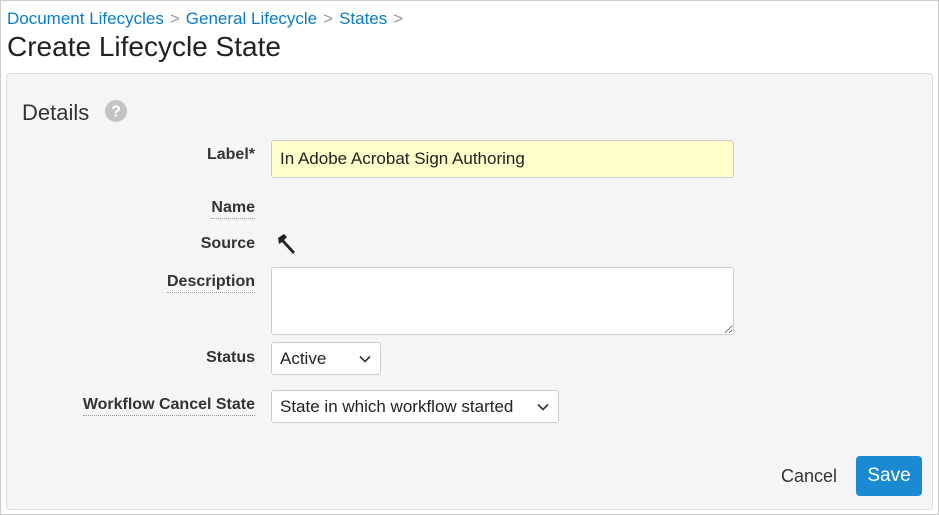 This screenshot has height=515, width=939. What do you see at coordinates (809, 476) in the screenshot?
I see `cancel-button: Cancel` at bounding box center [809, 476].